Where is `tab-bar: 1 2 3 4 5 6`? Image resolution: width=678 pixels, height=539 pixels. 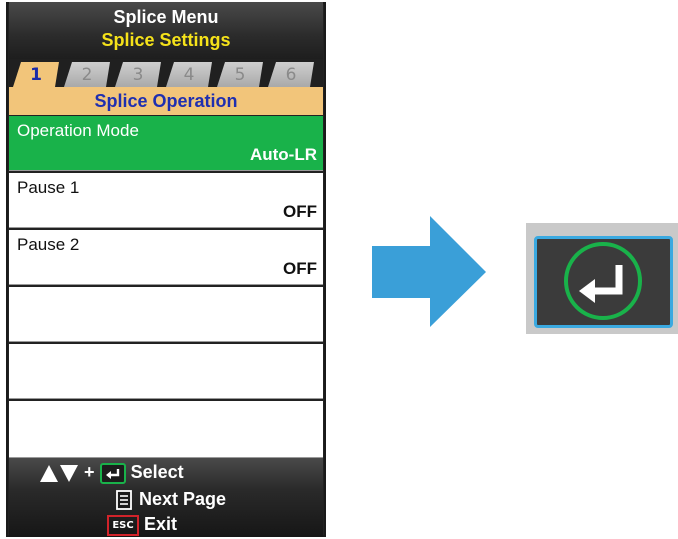 tab-bar: 1 2 3 4 5 6 is located at coordinates (166, 73).